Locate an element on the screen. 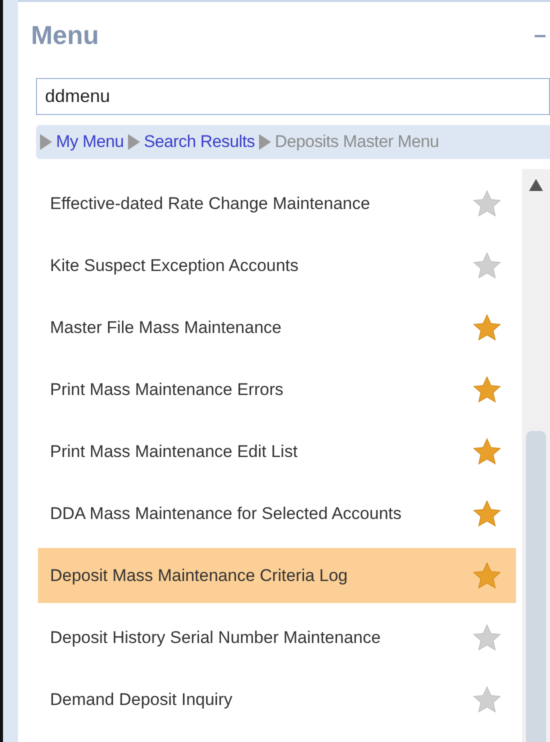  menu-item-label: Print Mass Maintenance Errors is located at coordinates (167, 389).